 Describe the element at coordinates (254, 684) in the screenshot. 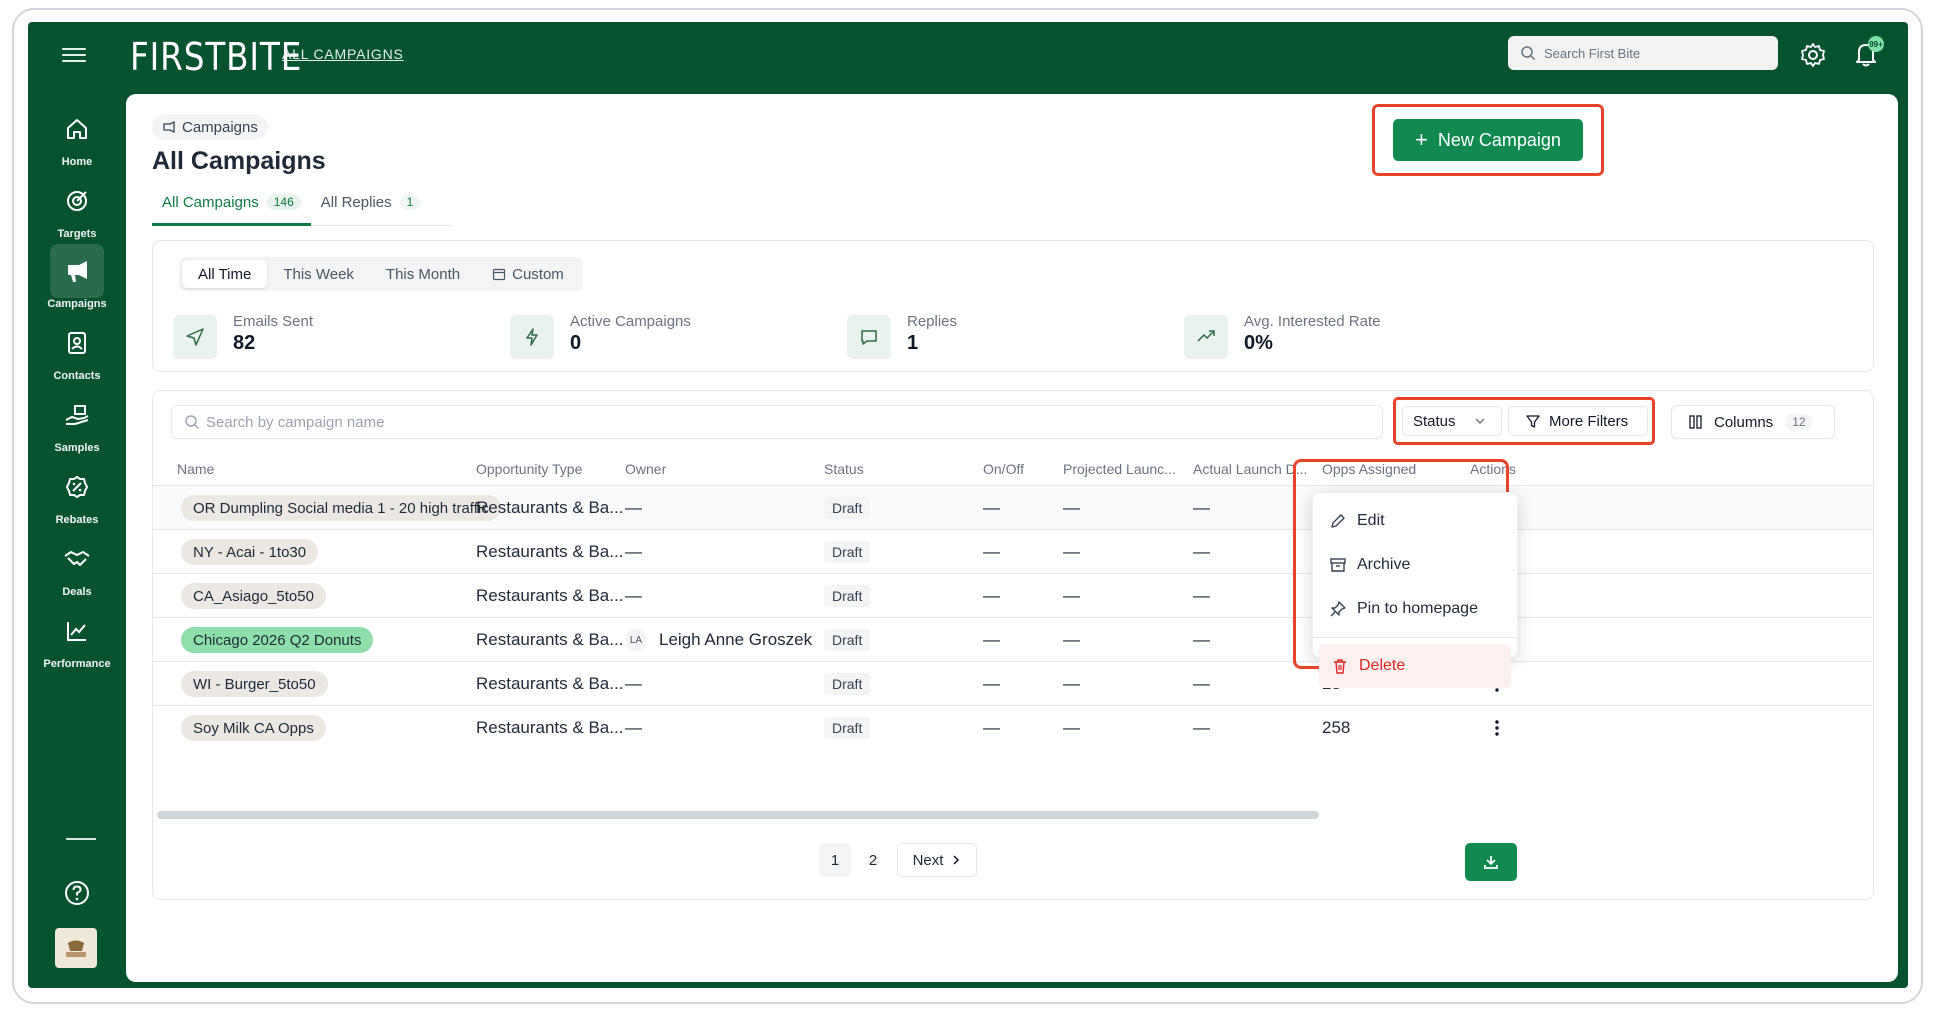

I see `campaign-name-pill: WI - Burger_5to50` at that location.